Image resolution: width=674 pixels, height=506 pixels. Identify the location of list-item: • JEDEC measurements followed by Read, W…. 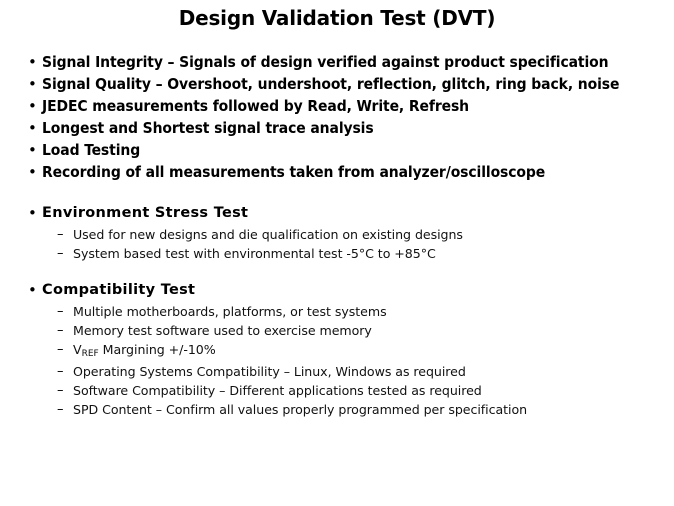
(339, 106).